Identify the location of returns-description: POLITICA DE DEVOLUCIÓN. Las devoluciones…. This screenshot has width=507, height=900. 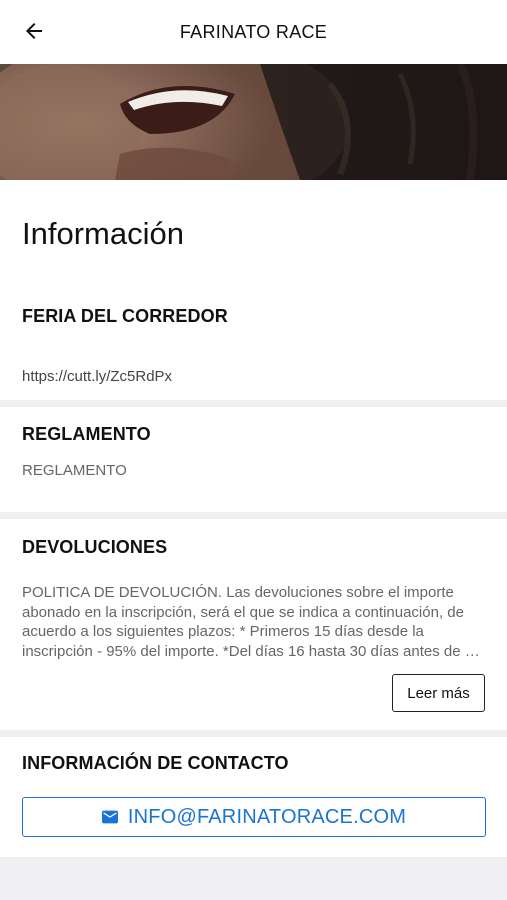
(249, 622).